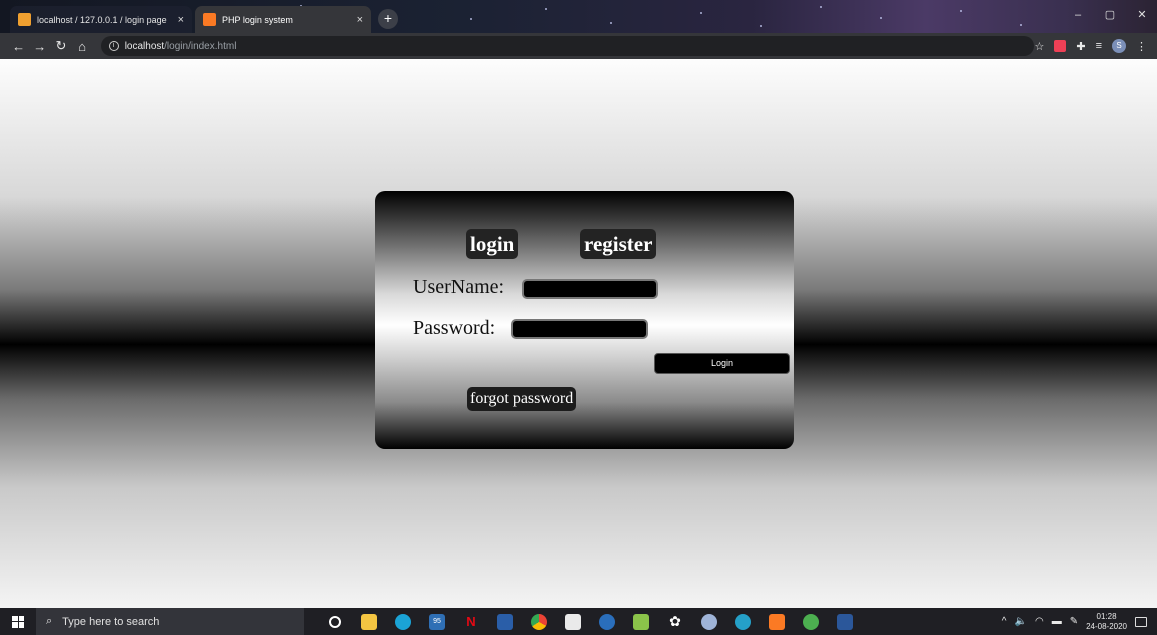 This screenshot has height=635, width=1157. I want to click on chrome-icon, so click(539, 621).